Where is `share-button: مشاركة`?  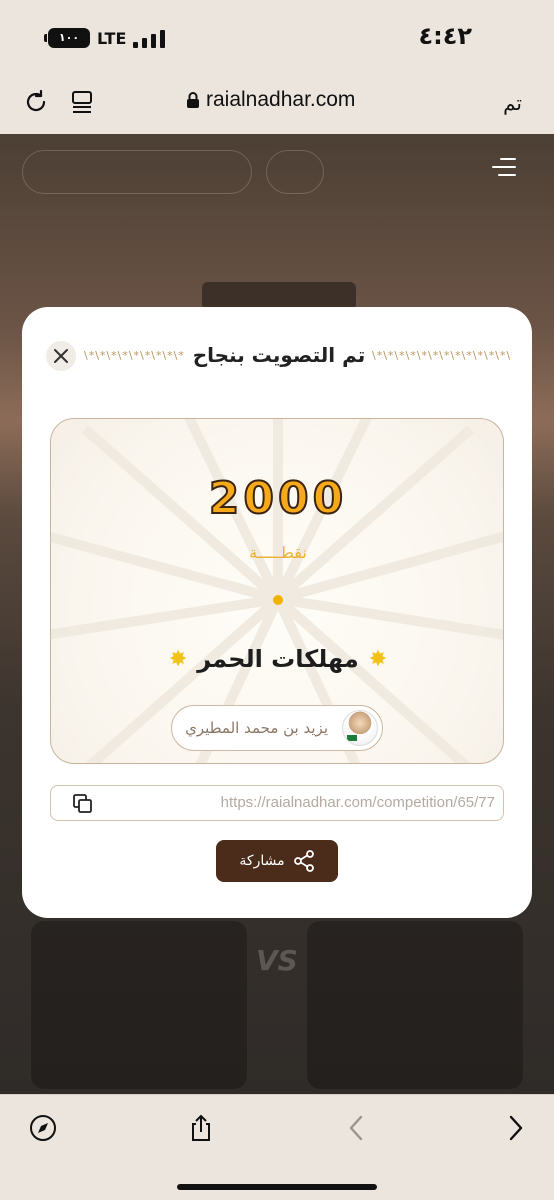
share-button: مشاركة is located at coordinates (277, 861).